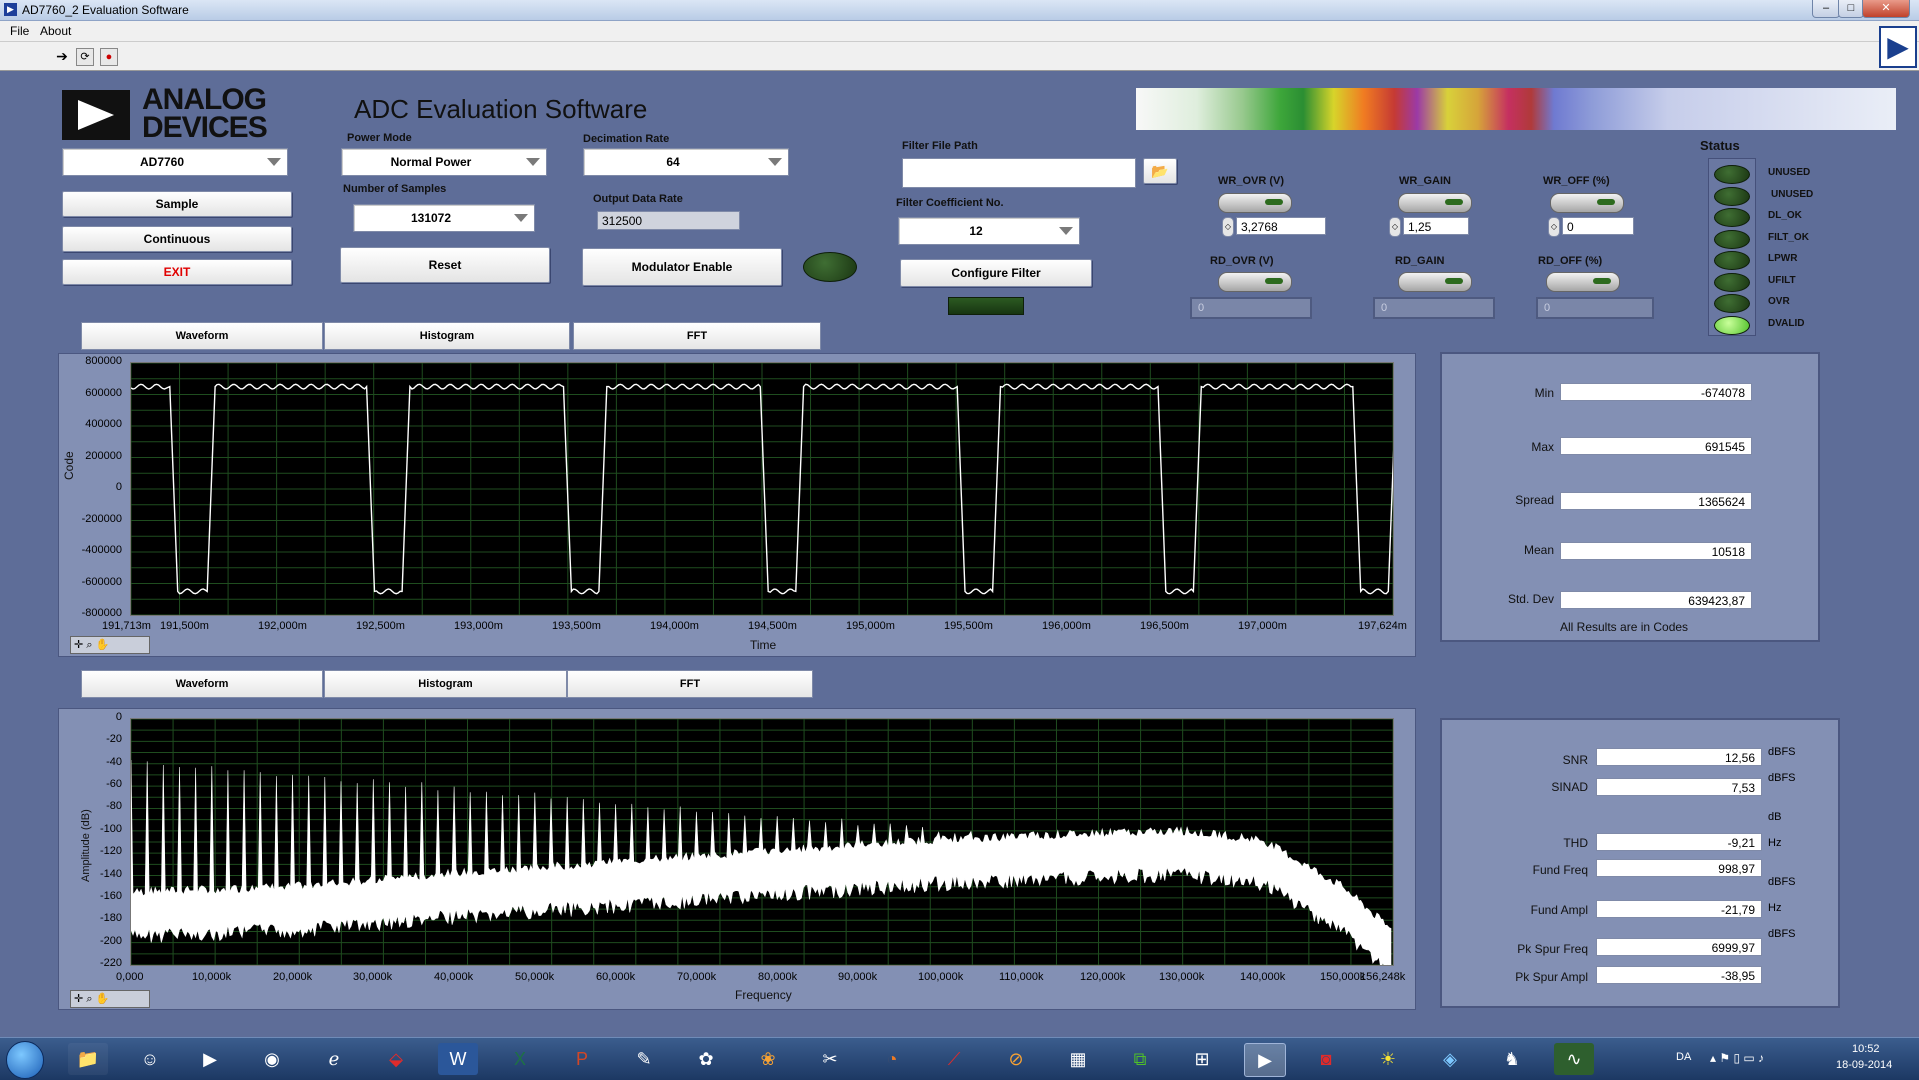 The height and width of the screenshot is (1080, 1919). What do you see at coordinates (950, 203) in the screenshot?
I see `filter-coeff-label: Filter Coefficient No.` at bounding box center [950, 203].